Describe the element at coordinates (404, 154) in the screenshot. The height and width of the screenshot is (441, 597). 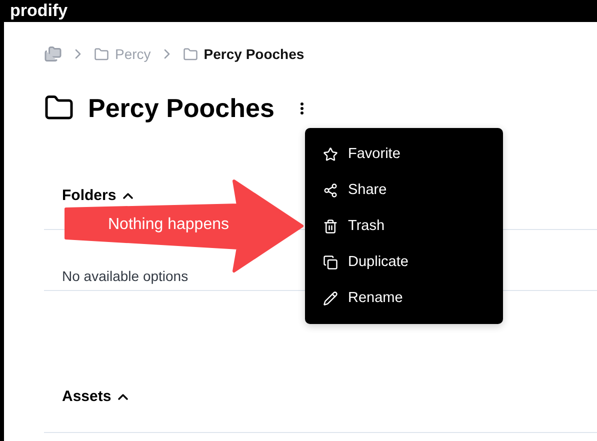
I see `menu-item: Favorite` at that location.